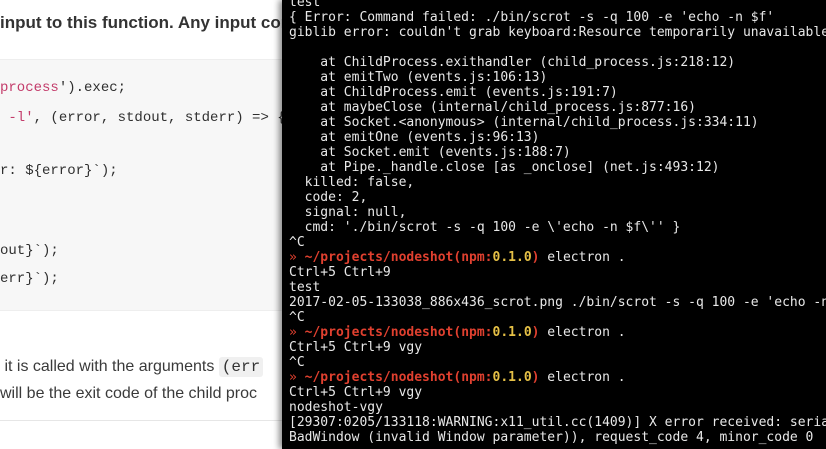  What do you see at coordinates (328, 197) in the screenshot?
I see `terminal-output-line: code: 2,` at bounding box center [328, 197].